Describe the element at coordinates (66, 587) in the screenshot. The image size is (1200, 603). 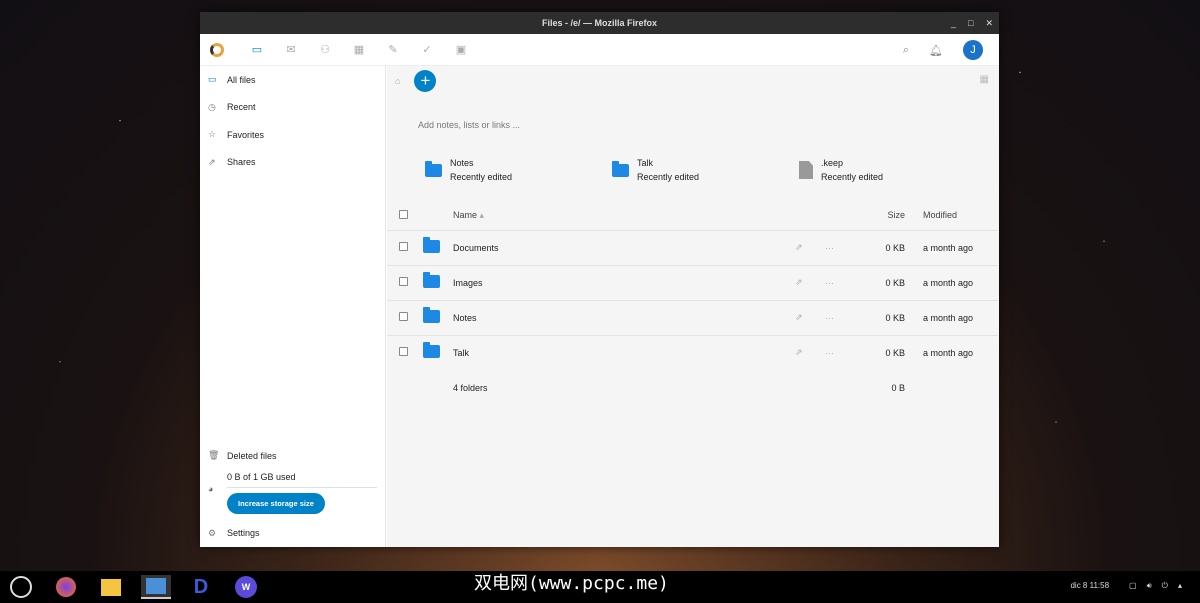
I see `firefox-icon` at that location.